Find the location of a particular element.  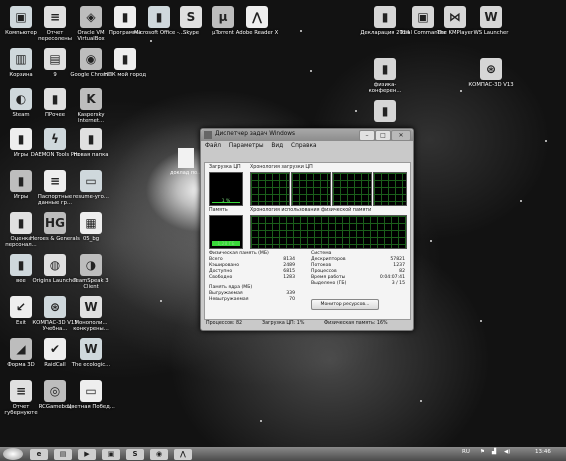

taskbar-app-button: ⋀ is located at coordinates (183, 454).